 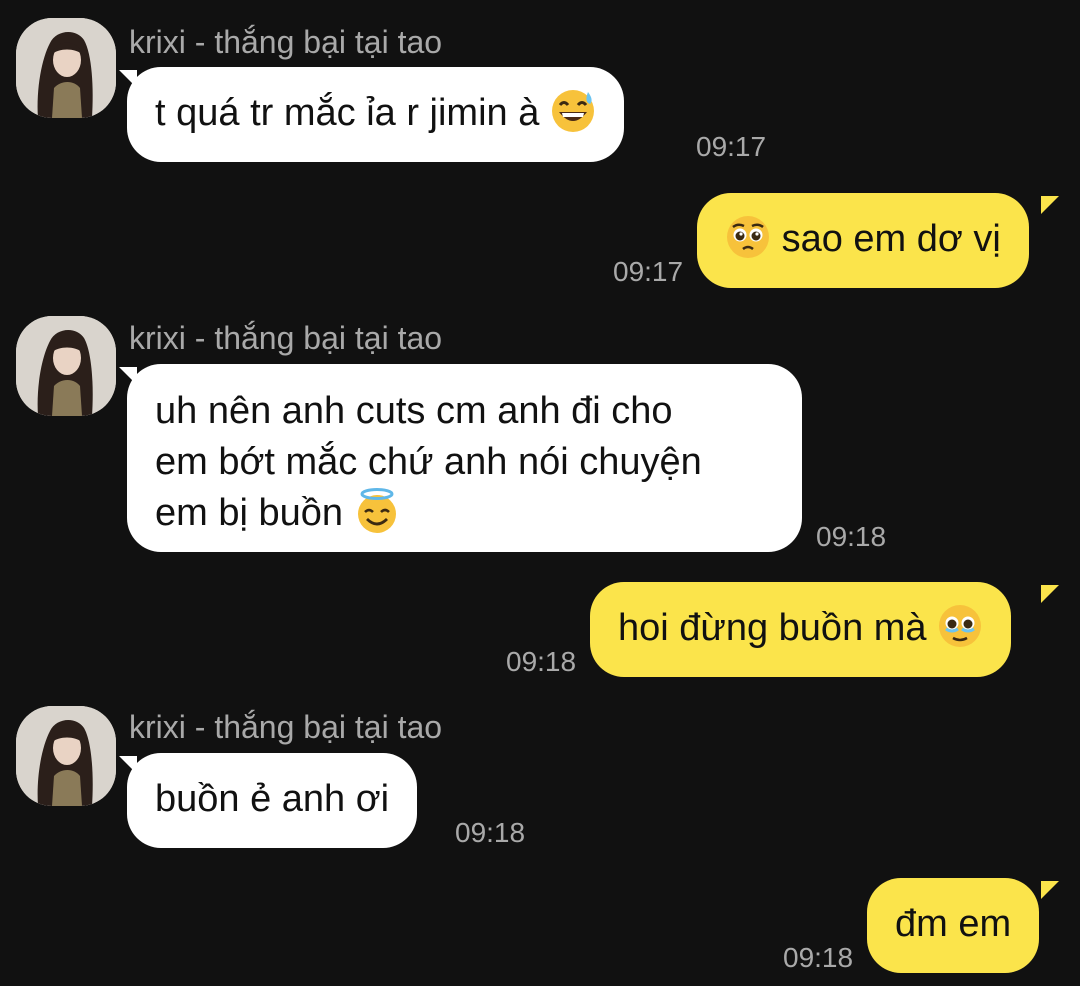 I want to click on message-bubble-outgoing: sao em dơ vị, so click(x=863, y=240).